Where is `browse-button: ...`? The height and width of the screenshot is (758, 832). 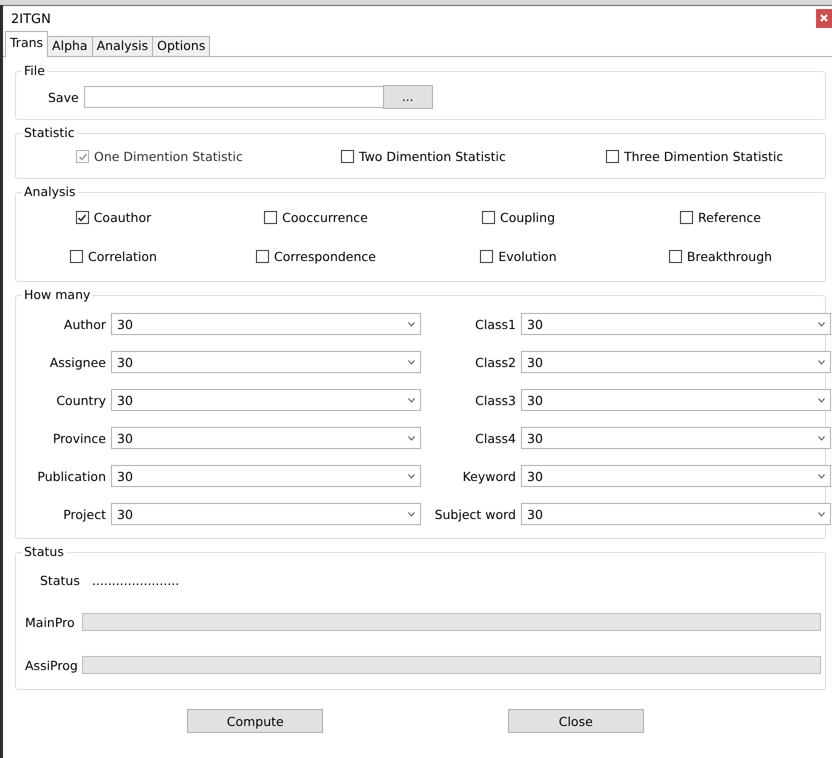 browse-button: ... is located at coordinates (407, 97).